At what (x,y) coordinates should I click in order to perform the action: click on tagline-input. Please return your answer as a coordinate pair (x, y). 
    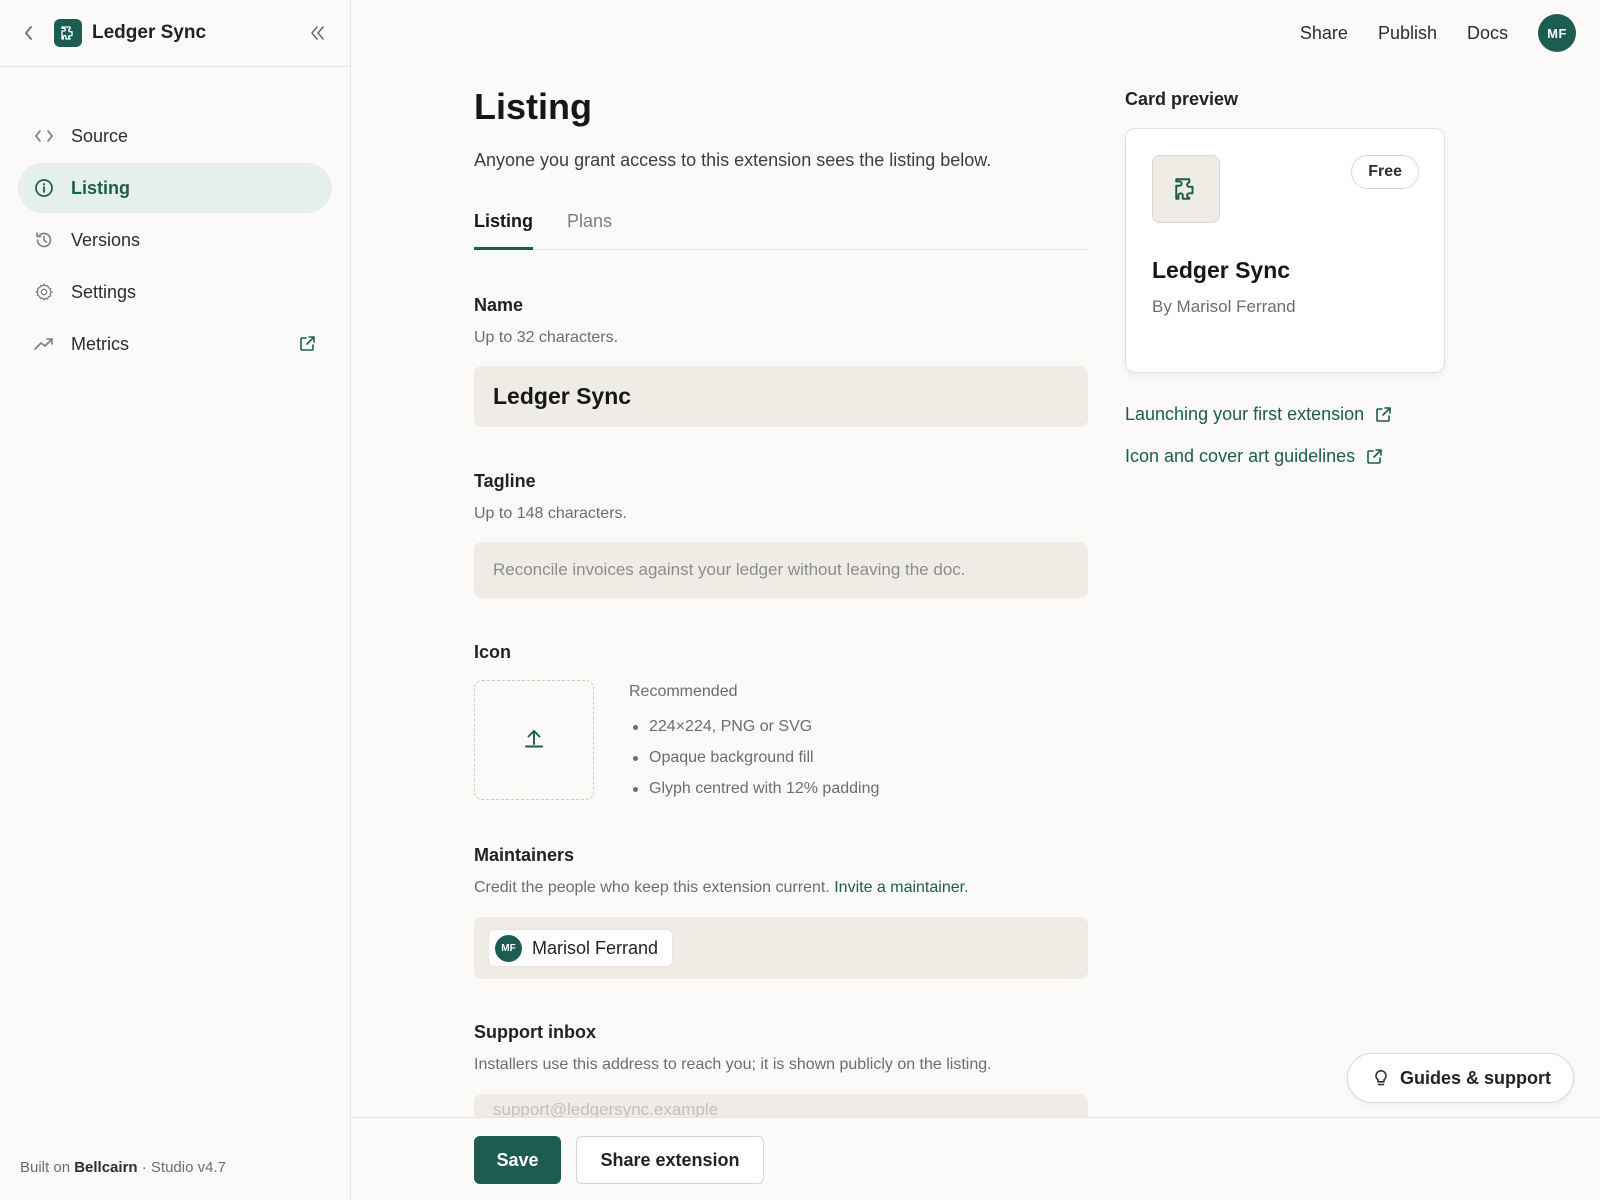
    Looking at the image, I should click on (781, 570).